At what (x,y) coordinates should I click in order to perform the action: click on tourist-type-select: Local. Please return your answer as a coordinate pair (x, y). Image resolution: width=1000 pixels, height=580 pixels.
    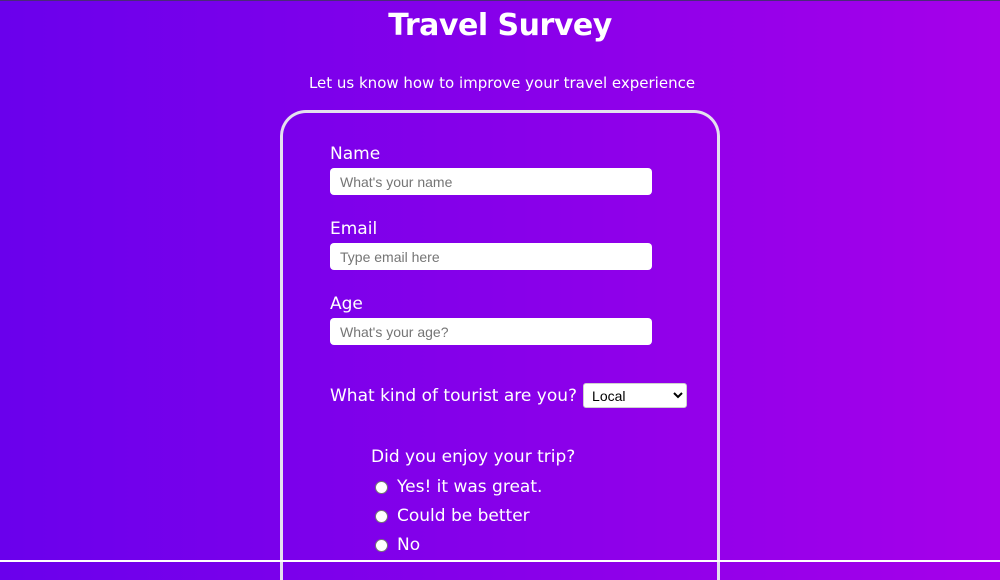
    Looking at the image, I should click on (635, 395).